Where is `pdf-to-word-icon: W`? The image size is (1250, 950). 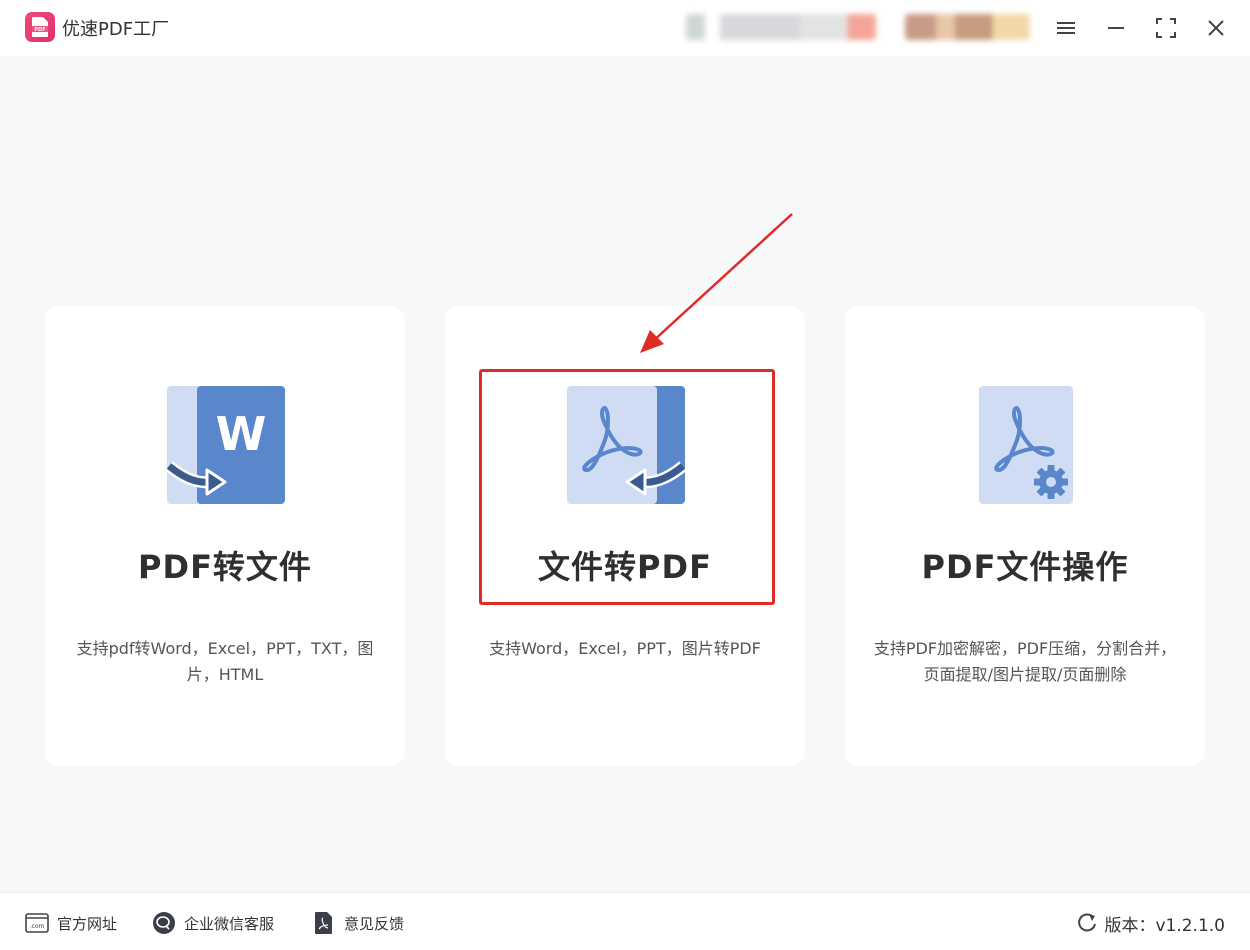
pdf-to-word-icon: W is located at coordinates (226, 445).